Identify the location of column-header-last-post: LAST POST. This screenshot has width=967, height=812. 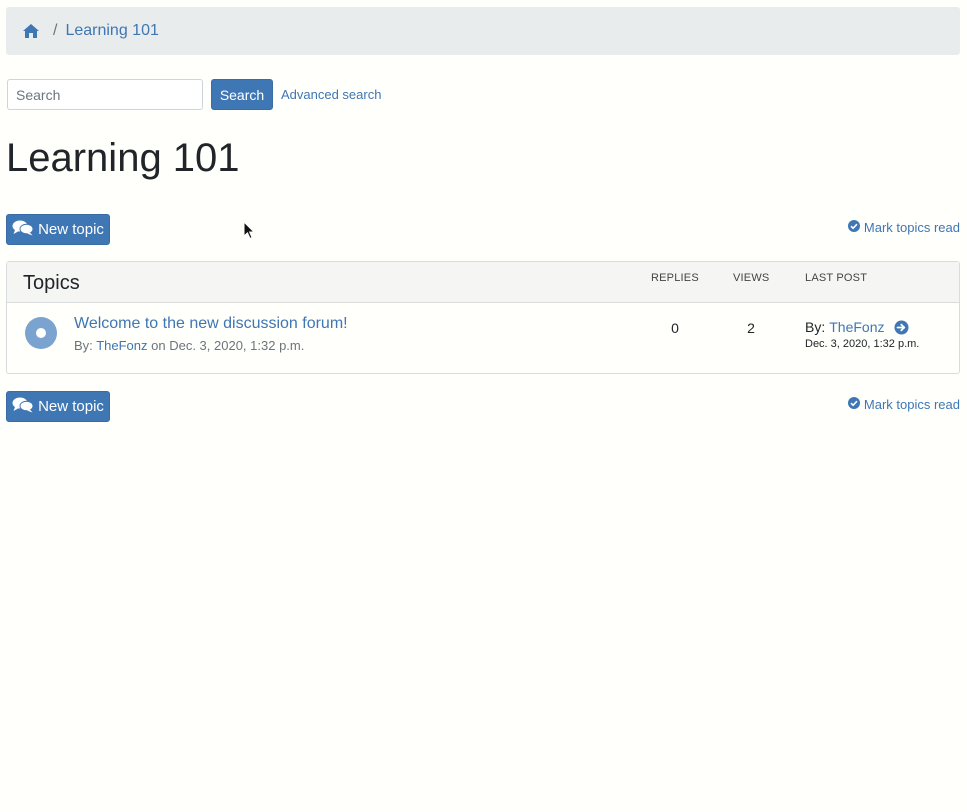
(836, 278).